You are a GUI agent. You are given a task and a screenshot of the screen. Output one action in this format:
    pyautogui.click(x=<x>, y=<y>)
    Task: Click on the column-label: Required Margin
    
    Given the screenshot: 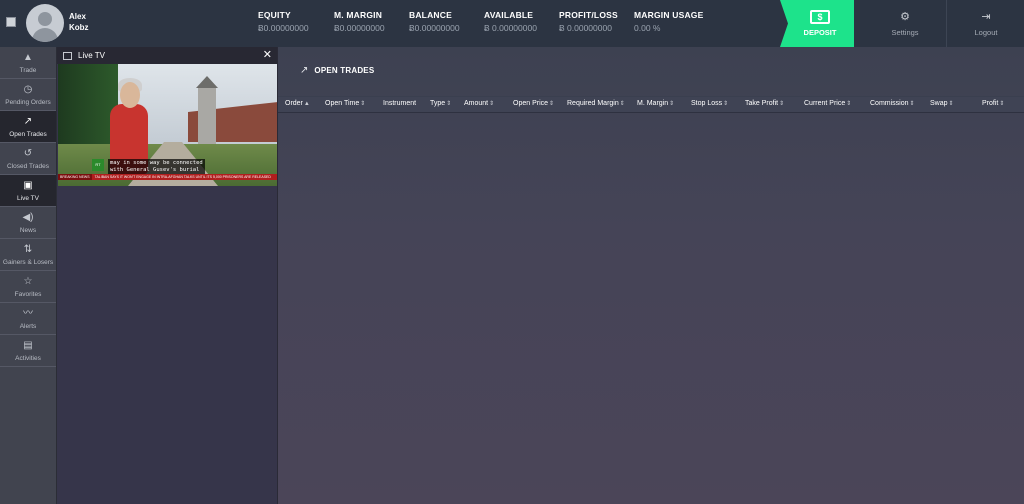 What is the action you would take?
    pyautogui.click(x=593, y=103)
    